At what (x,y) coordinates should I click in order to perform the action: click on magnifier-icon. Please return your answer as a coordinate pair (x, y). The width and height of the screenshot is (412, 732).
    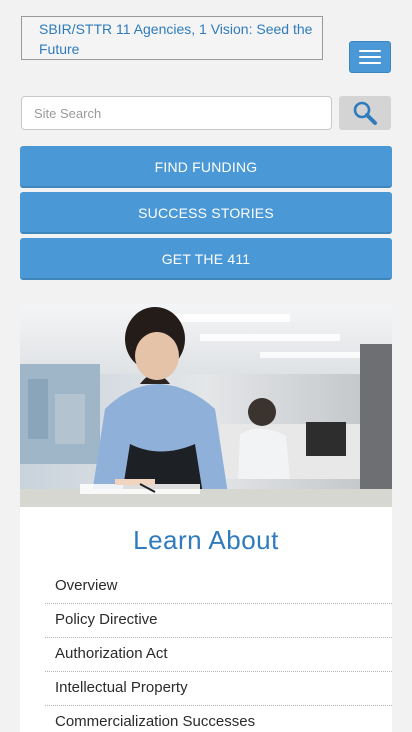
    Looking at the image, I should click on (365, 113).